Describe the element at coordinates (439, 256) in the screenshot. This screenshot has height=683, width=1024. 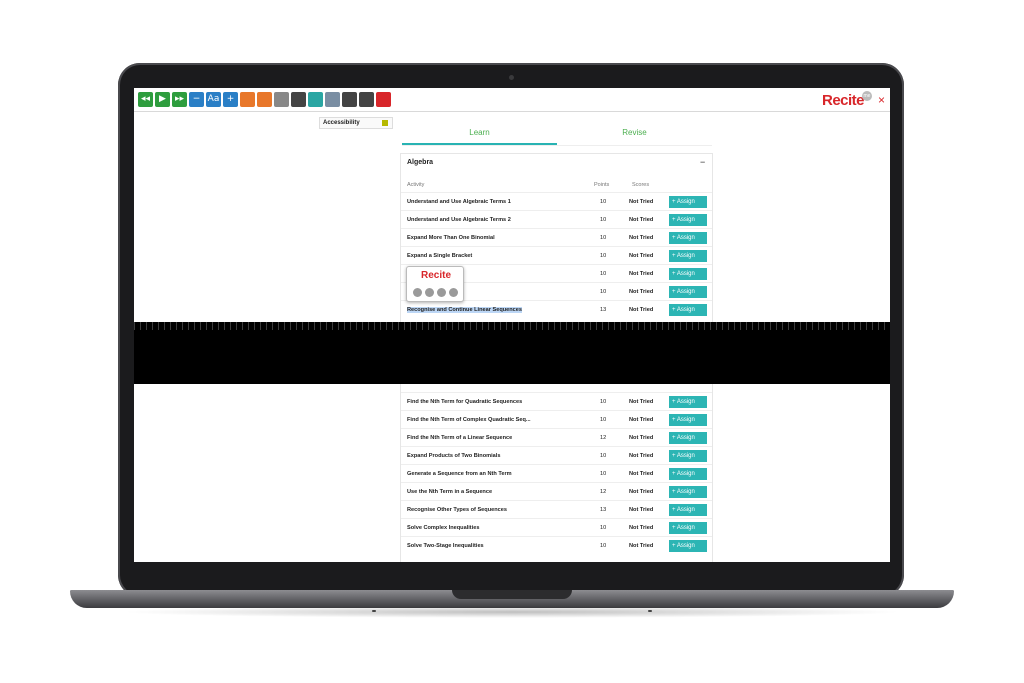
I see `activity-name: Expand a Single Bracket` at that location.